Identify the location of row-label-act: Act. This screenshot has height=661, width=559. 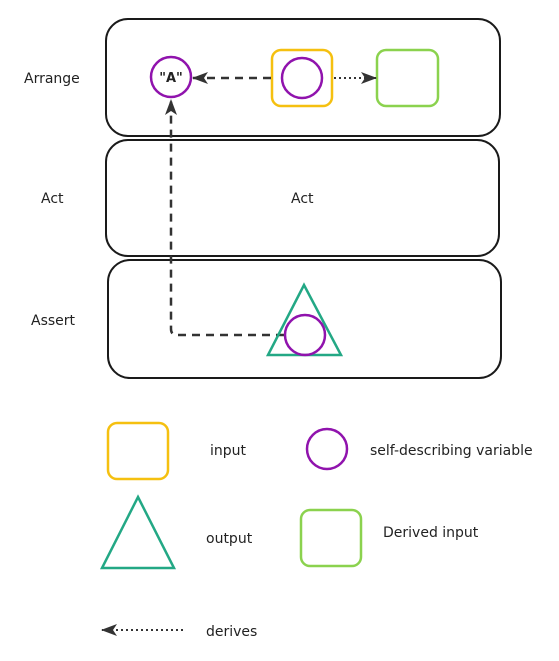
(52, 199).